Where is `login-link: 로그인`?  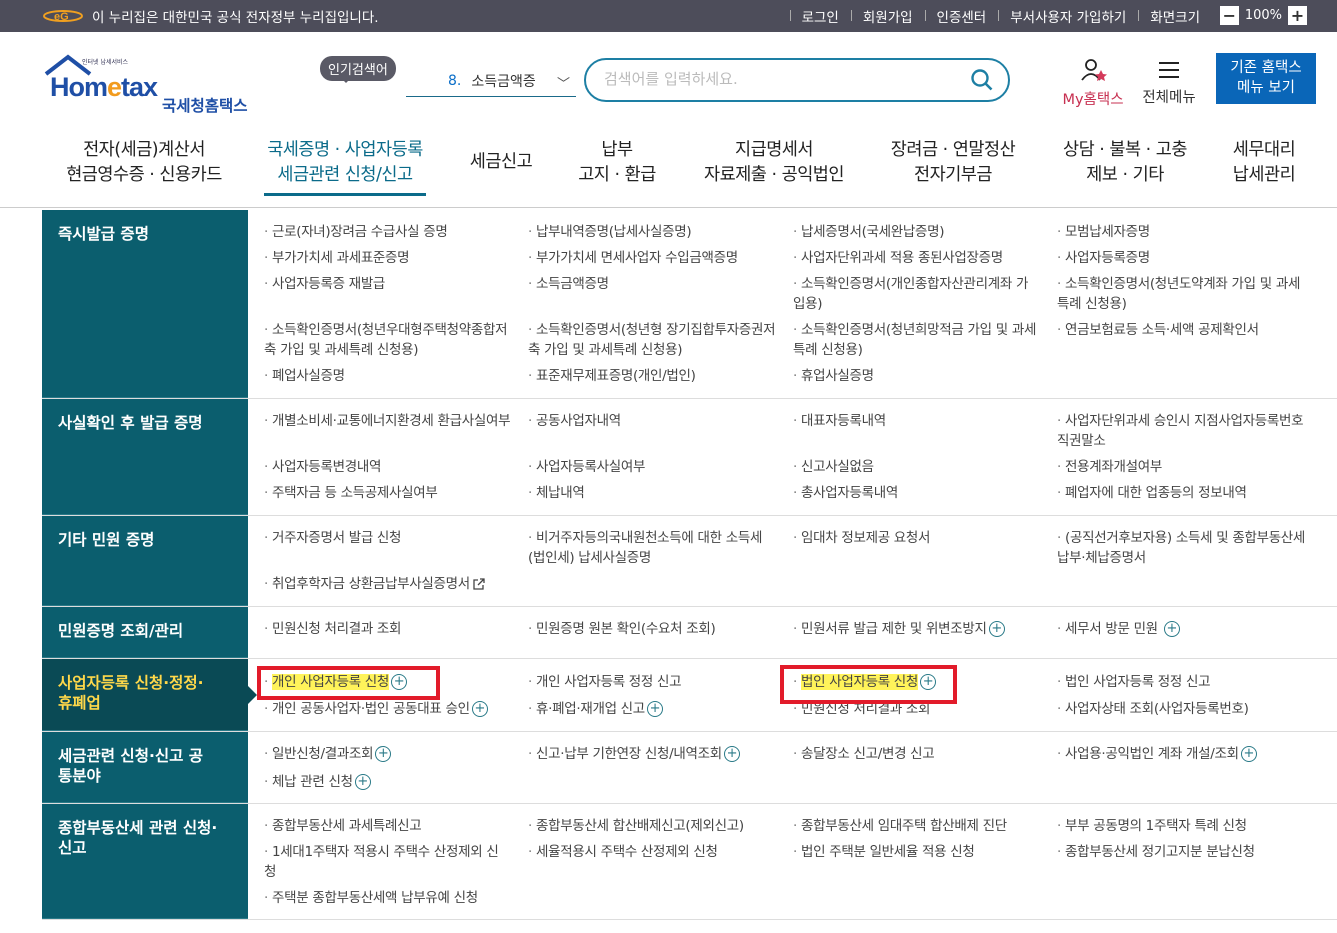
login-link: 로그인 is located at coordinates (820, 16).